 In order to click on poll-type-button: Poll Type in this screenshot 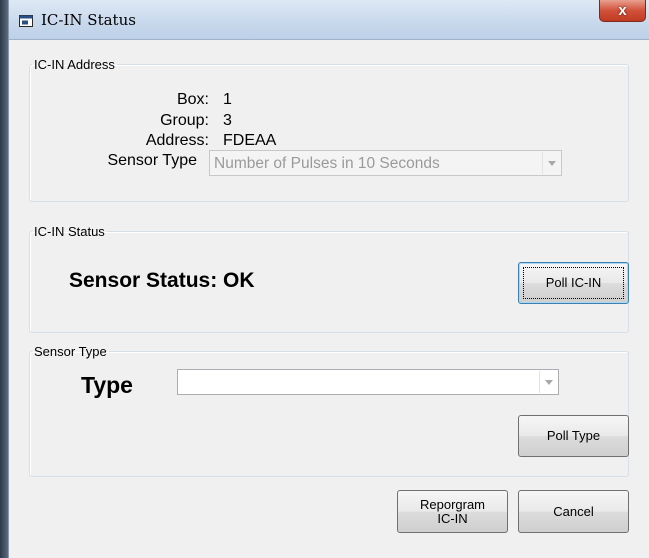, I will do `click(573, 436)`.